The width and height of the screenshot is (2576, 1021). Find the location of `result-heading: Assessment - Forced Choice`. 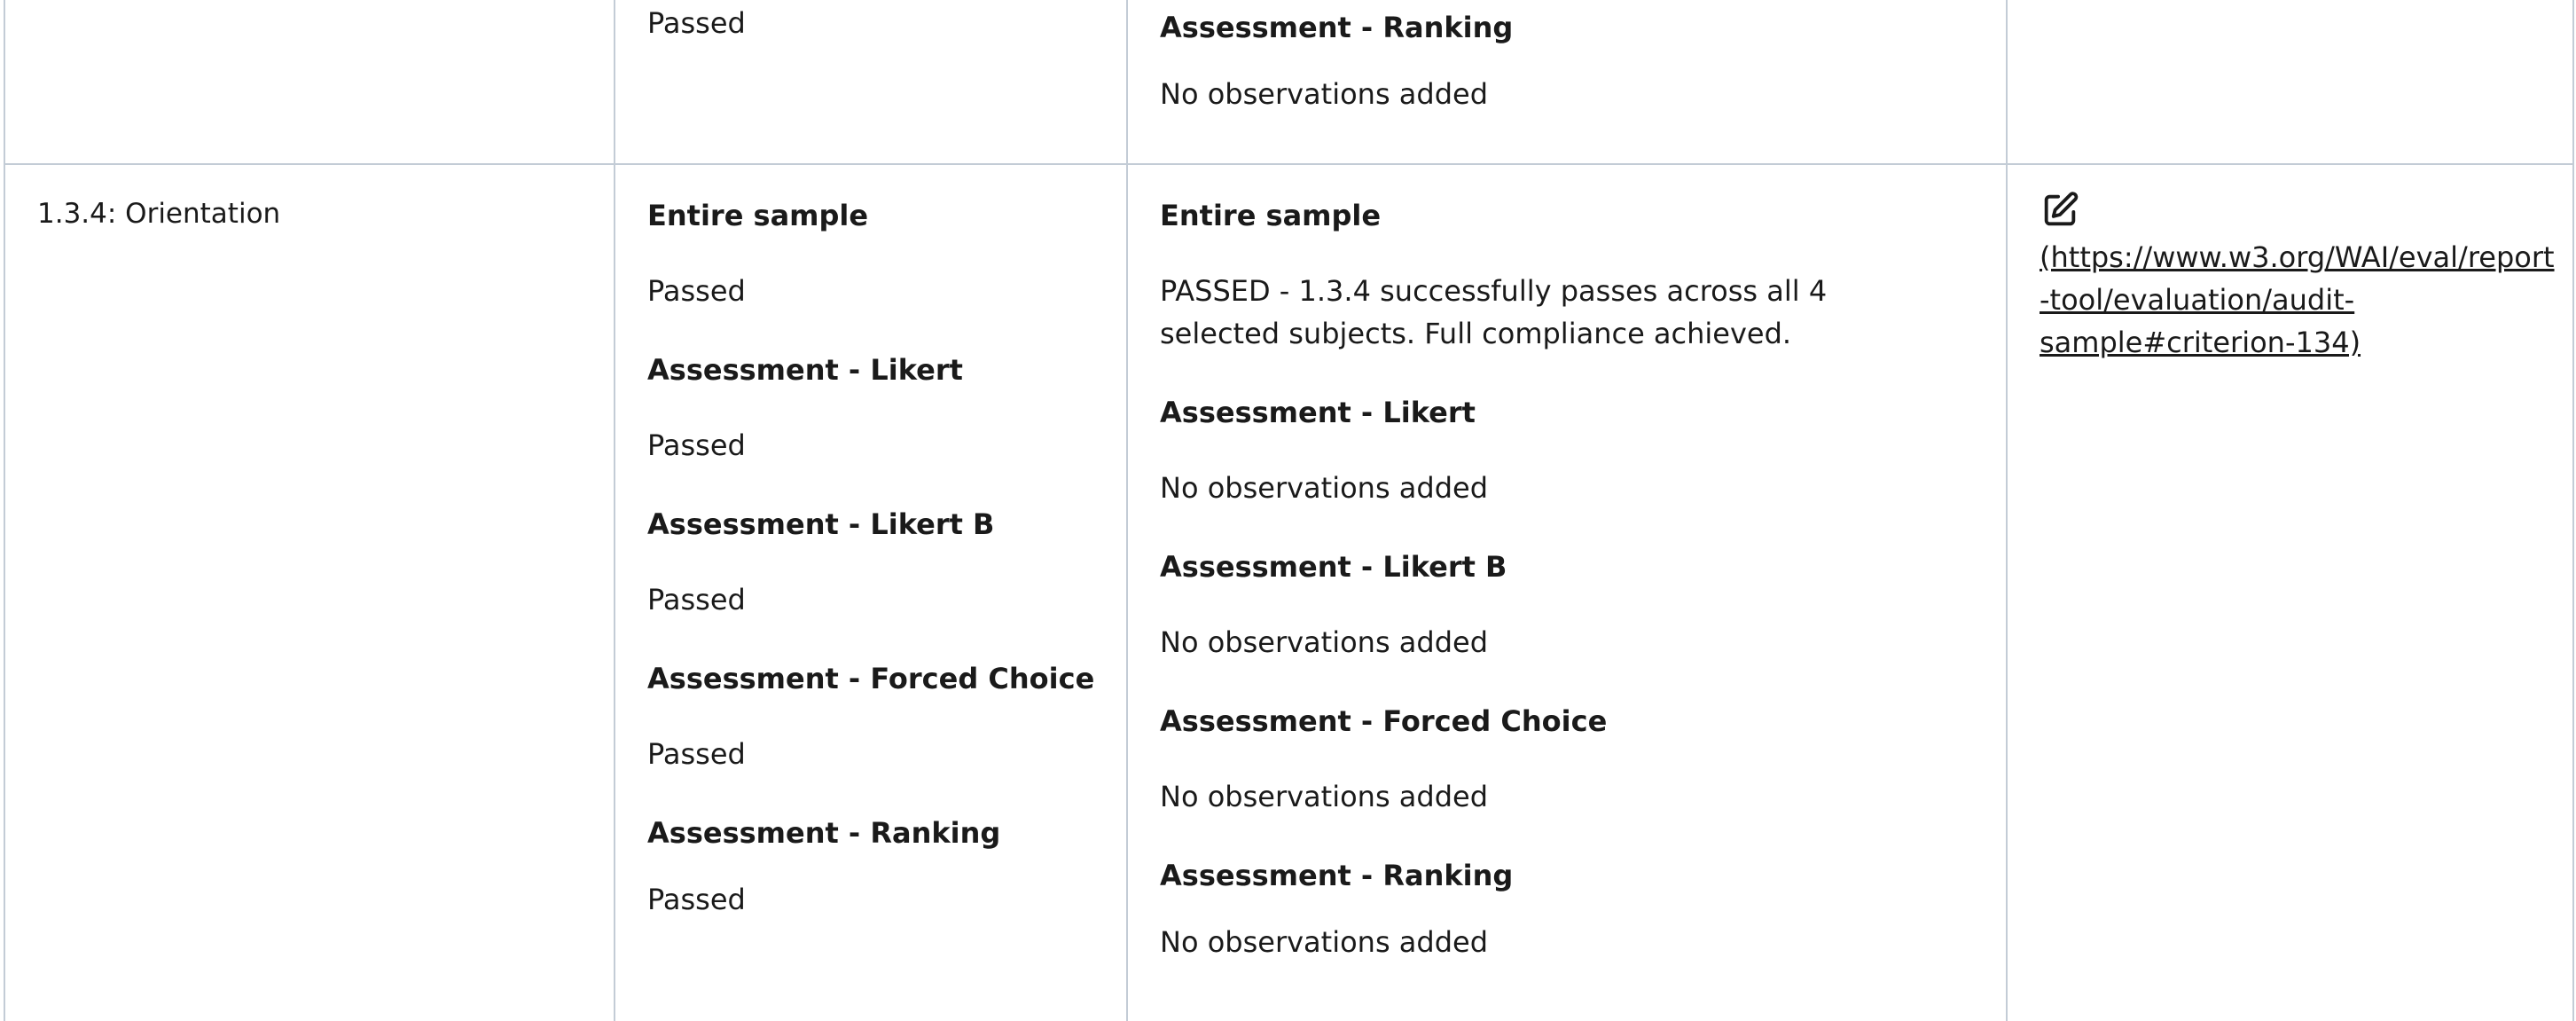

result-heading: Assessment - Forced Choice is located at coordinates (871, 678).